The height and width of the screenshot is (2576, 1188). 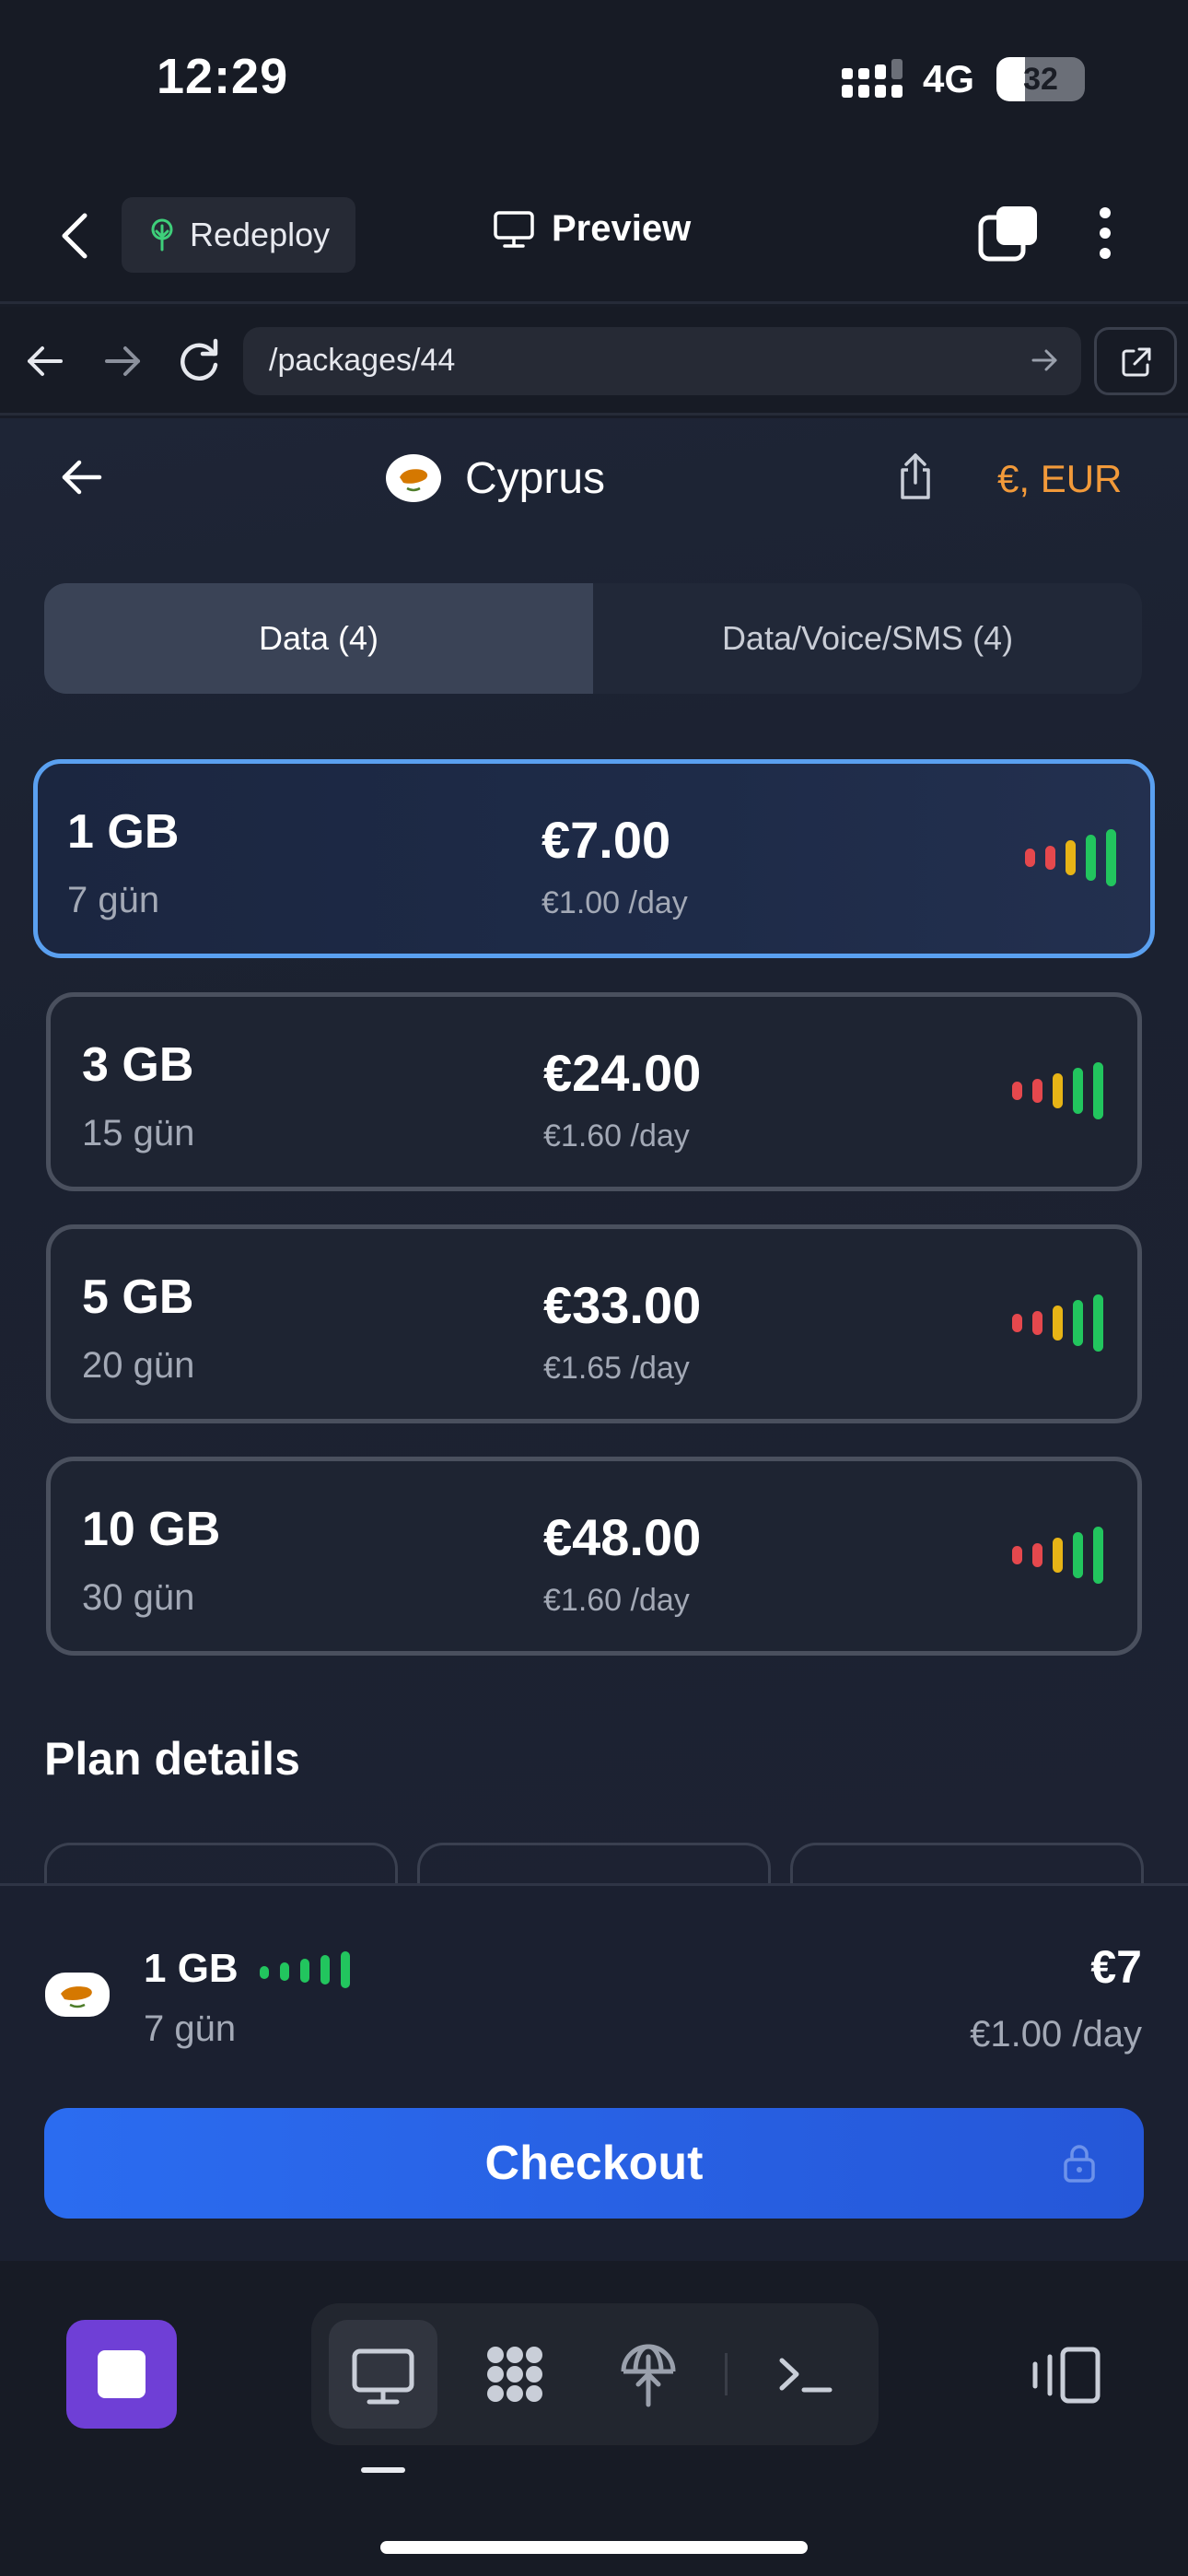 I want to click on external-link-icon, so click(x=1136, y=362).